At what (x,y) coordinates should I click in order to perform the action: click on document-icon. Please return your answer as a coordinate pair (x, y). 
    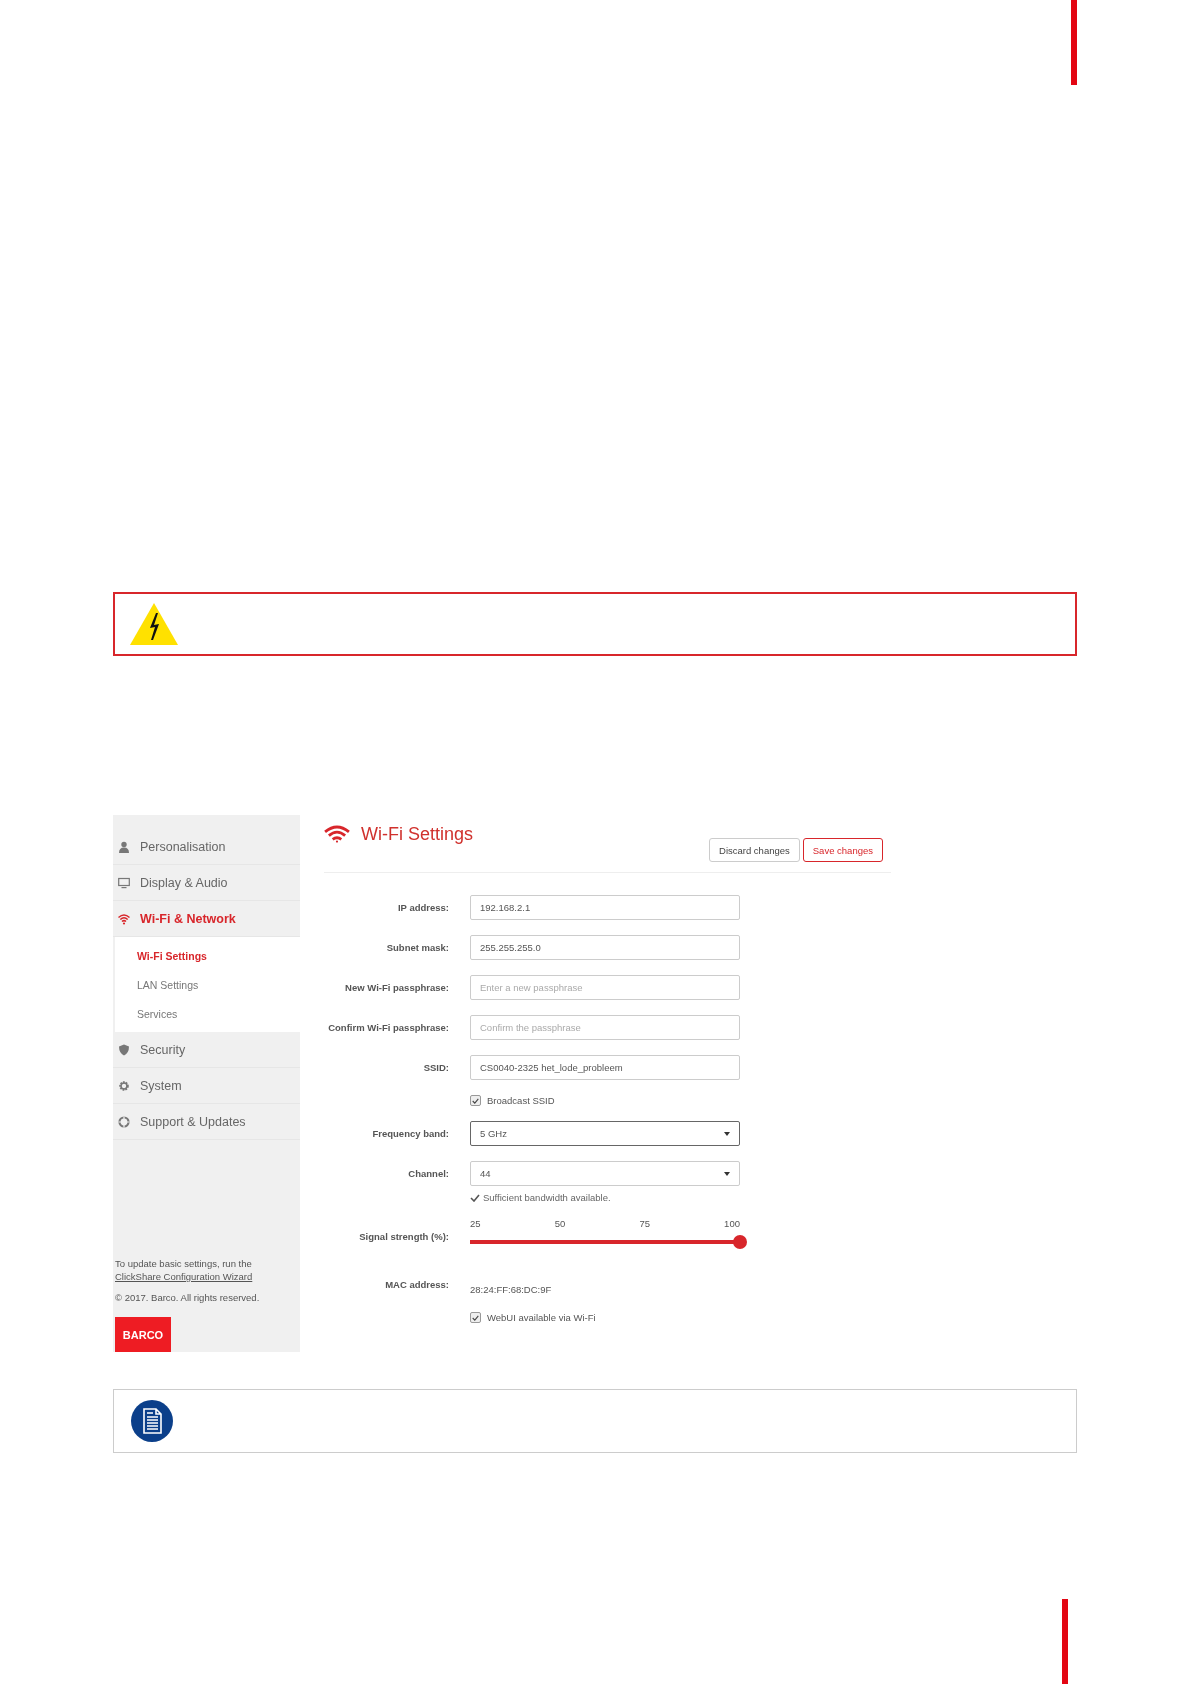
    Looking at the image, I should click on (152, 1421).